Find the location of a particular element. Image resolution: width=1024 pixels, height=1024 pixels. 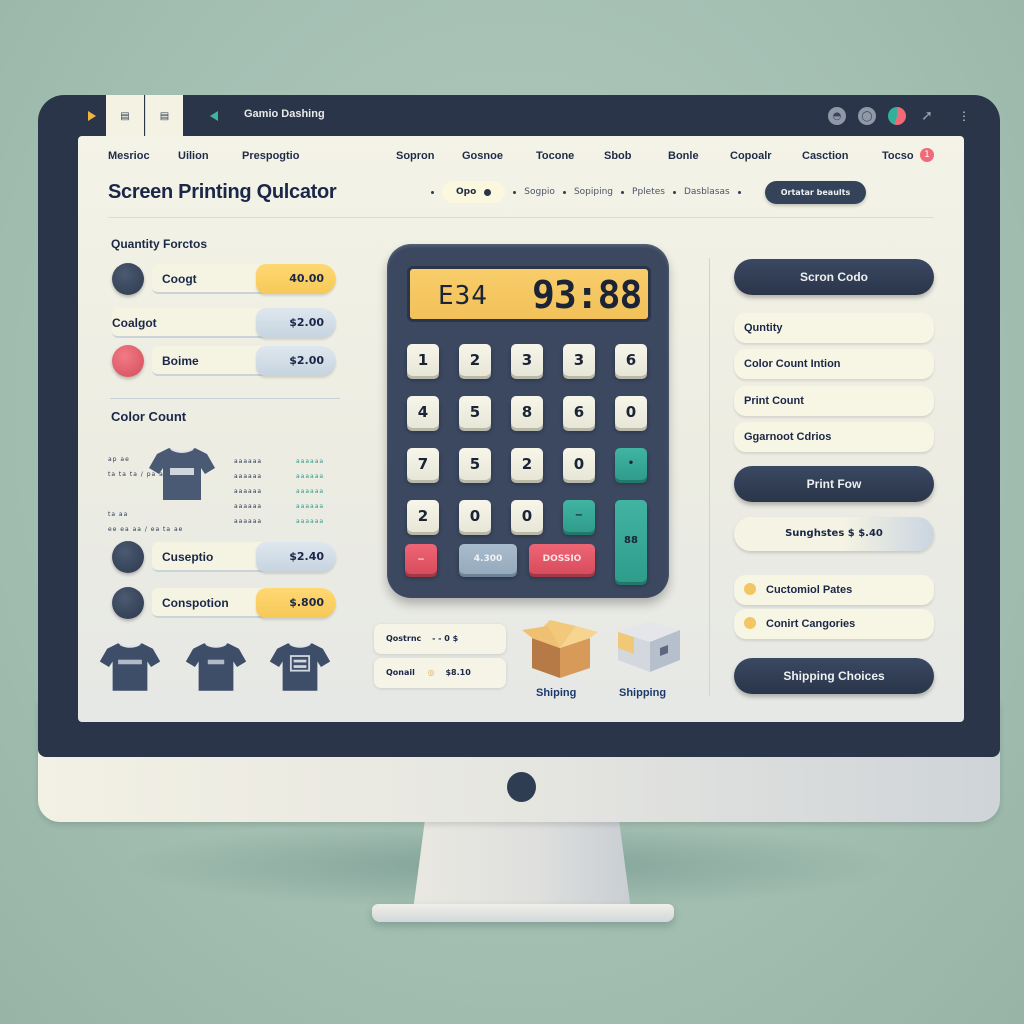

nav-item: Mesrioc is located at coordinates (129, 156).